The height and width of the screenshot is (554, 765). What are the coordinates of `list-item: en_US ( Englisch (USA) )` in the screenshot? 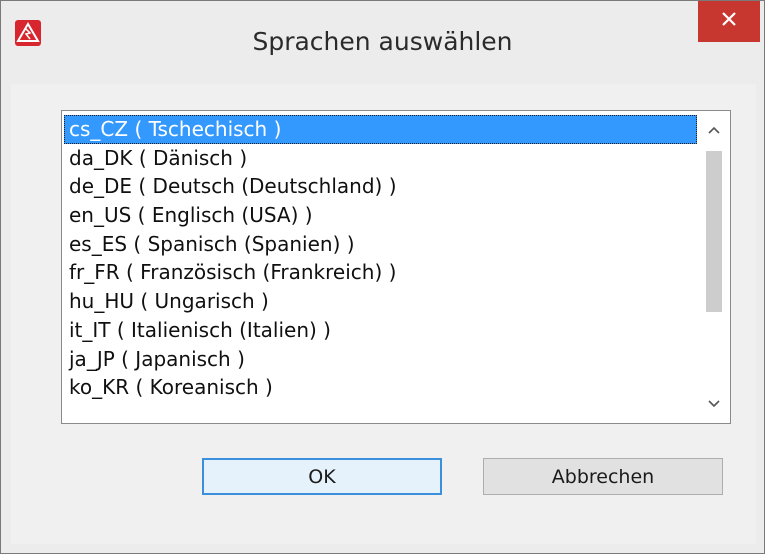 It's located at (380, 215).